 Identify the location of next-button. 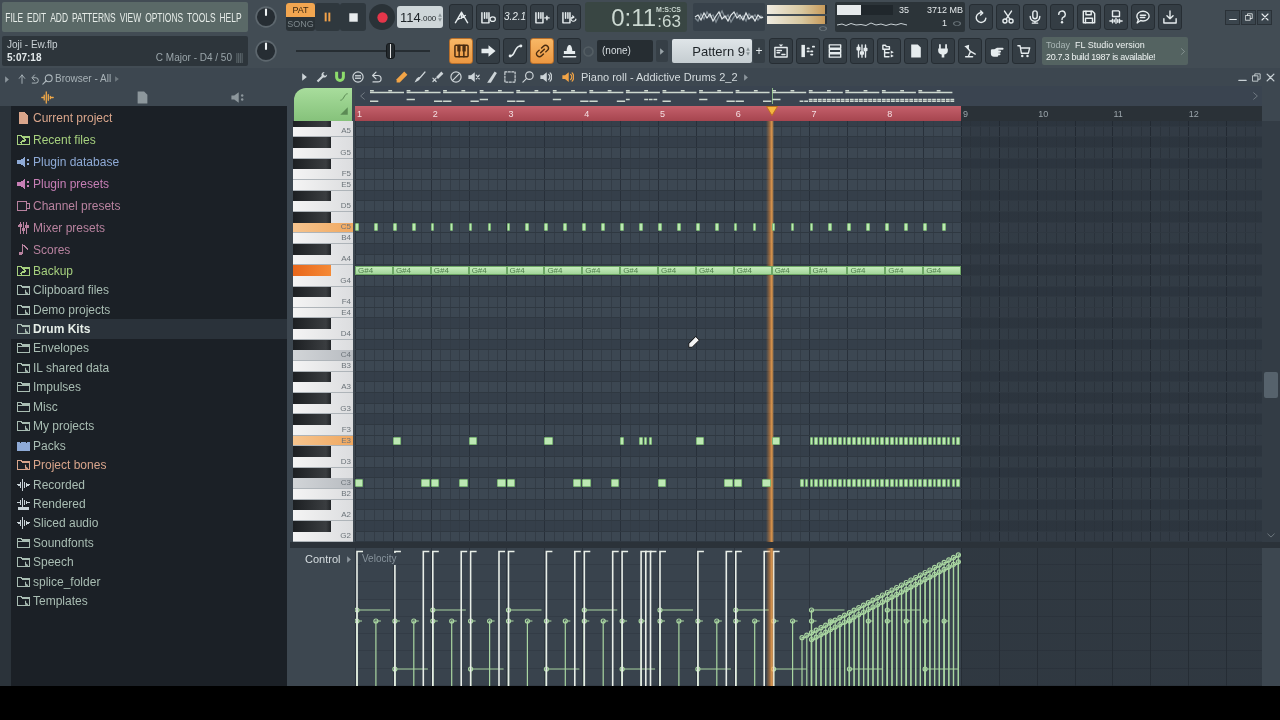
(662, 51).